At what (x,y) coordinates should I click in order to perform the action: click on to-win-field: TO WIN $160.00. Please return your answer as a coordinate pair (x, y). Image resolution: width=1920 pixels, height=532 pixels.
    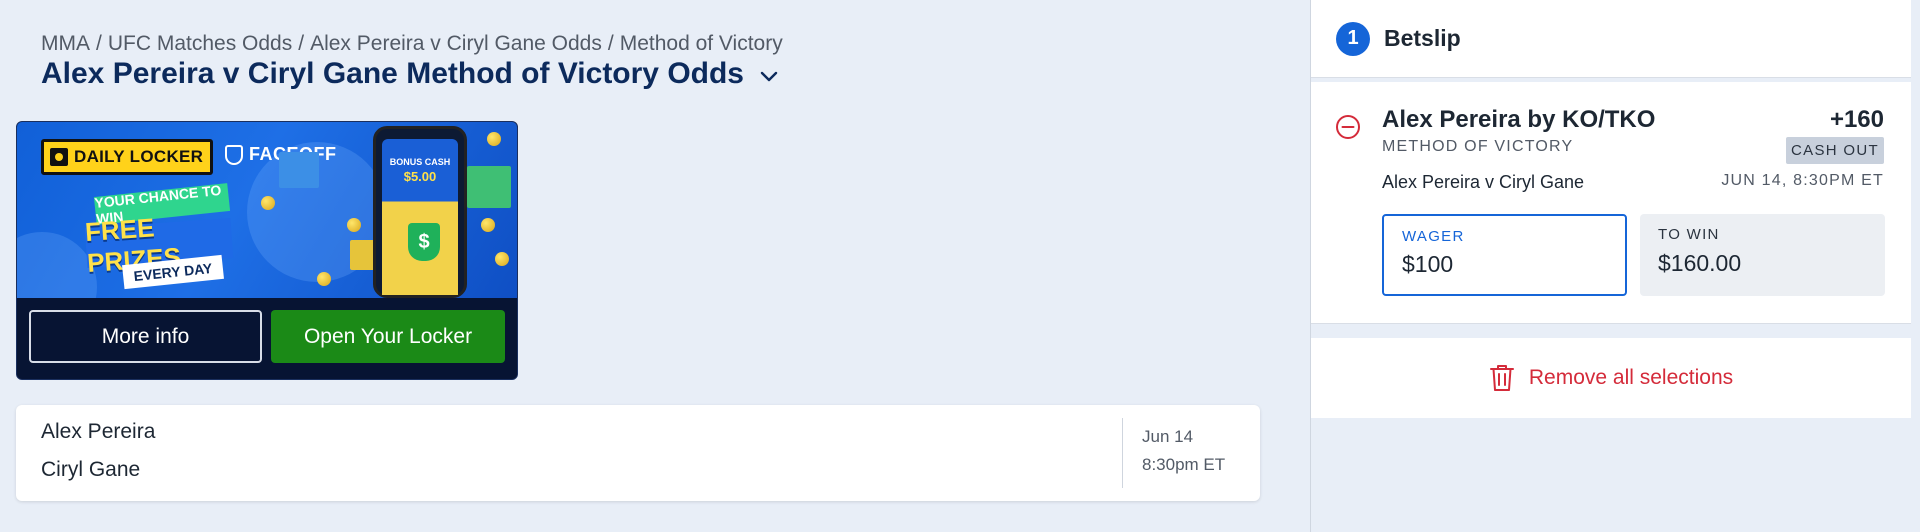
    Looking at the image, I should click on (1762, 255).